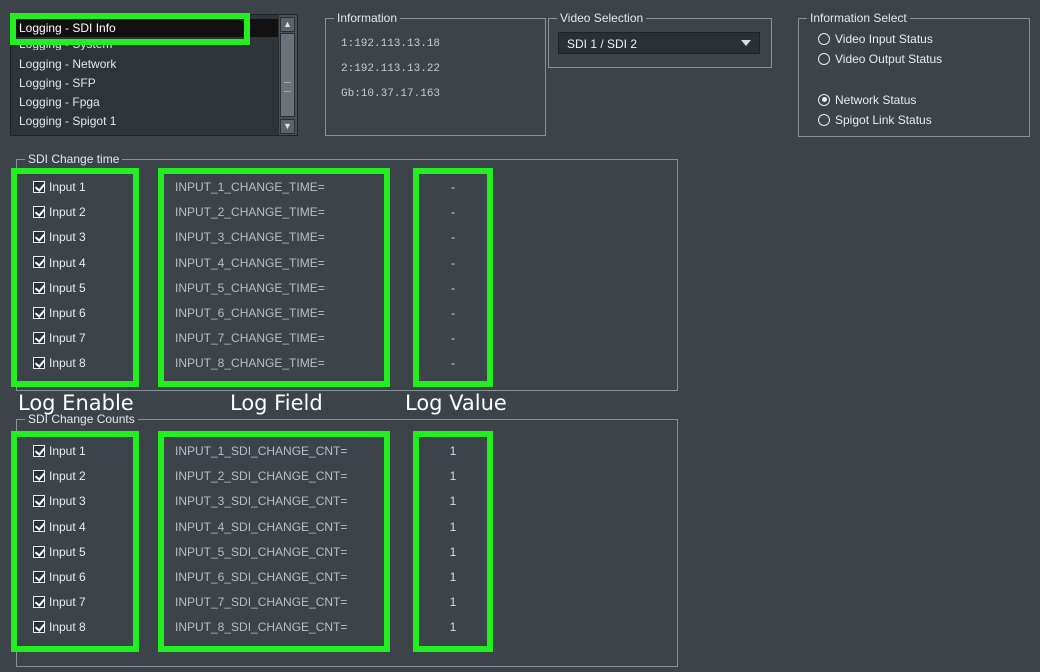 The height and width of the screenshot is (672, 1040). I want to click on list-item-spigot-1: Logging - Spigot 1, so click(67, 121).